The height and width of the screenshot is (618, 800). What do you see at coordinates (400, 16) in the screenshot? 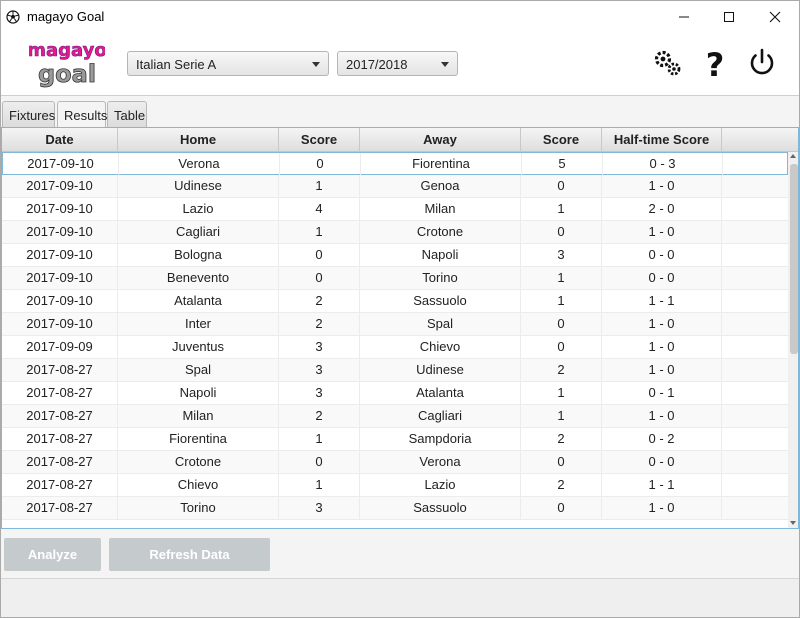
I see `title-bar: magayo Goal` at bounding box center [400, 16].